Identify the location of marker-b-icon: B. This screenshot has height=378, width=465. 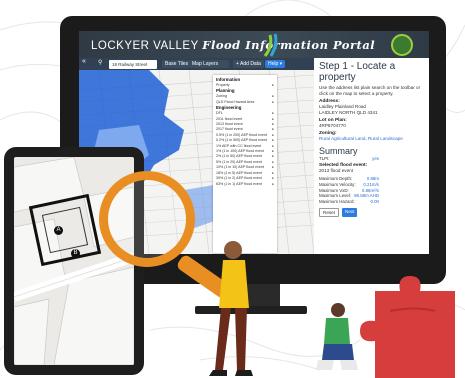
(75, 253).